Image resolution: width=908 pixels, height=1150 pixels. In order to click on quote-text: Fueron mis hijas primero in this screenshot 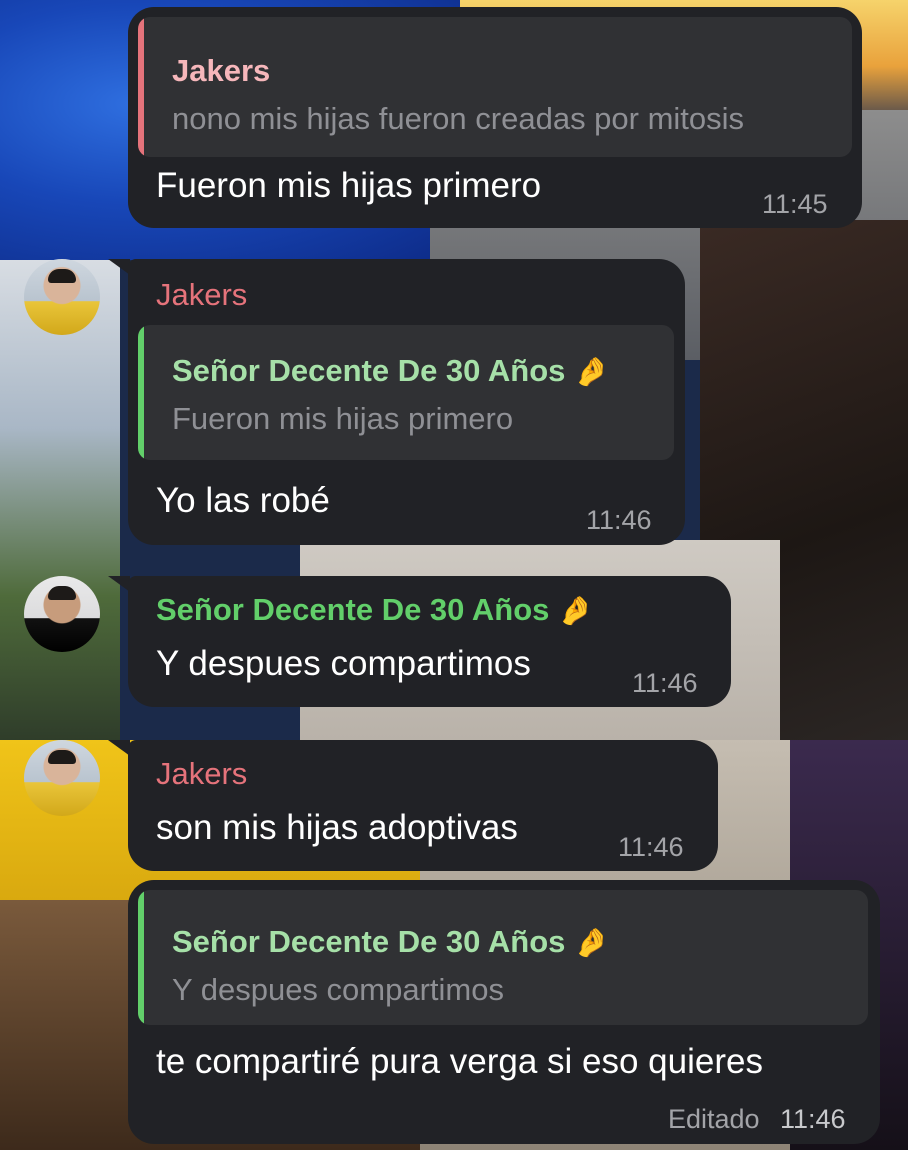, I will do `click(343, 418)`.